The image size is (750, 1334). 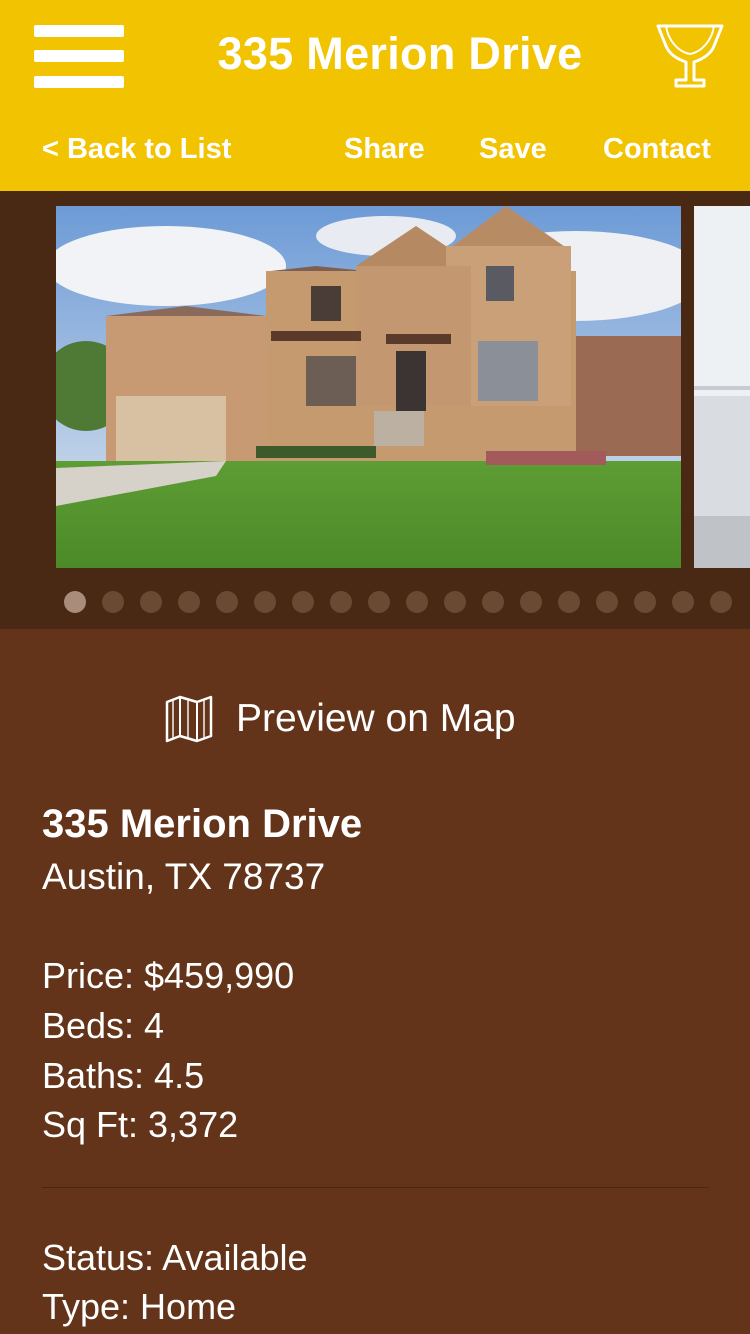 What do you see at coordinates (690, 57) in the screenshot?
I see `trophy-icon` at bounding box center [690, 57].